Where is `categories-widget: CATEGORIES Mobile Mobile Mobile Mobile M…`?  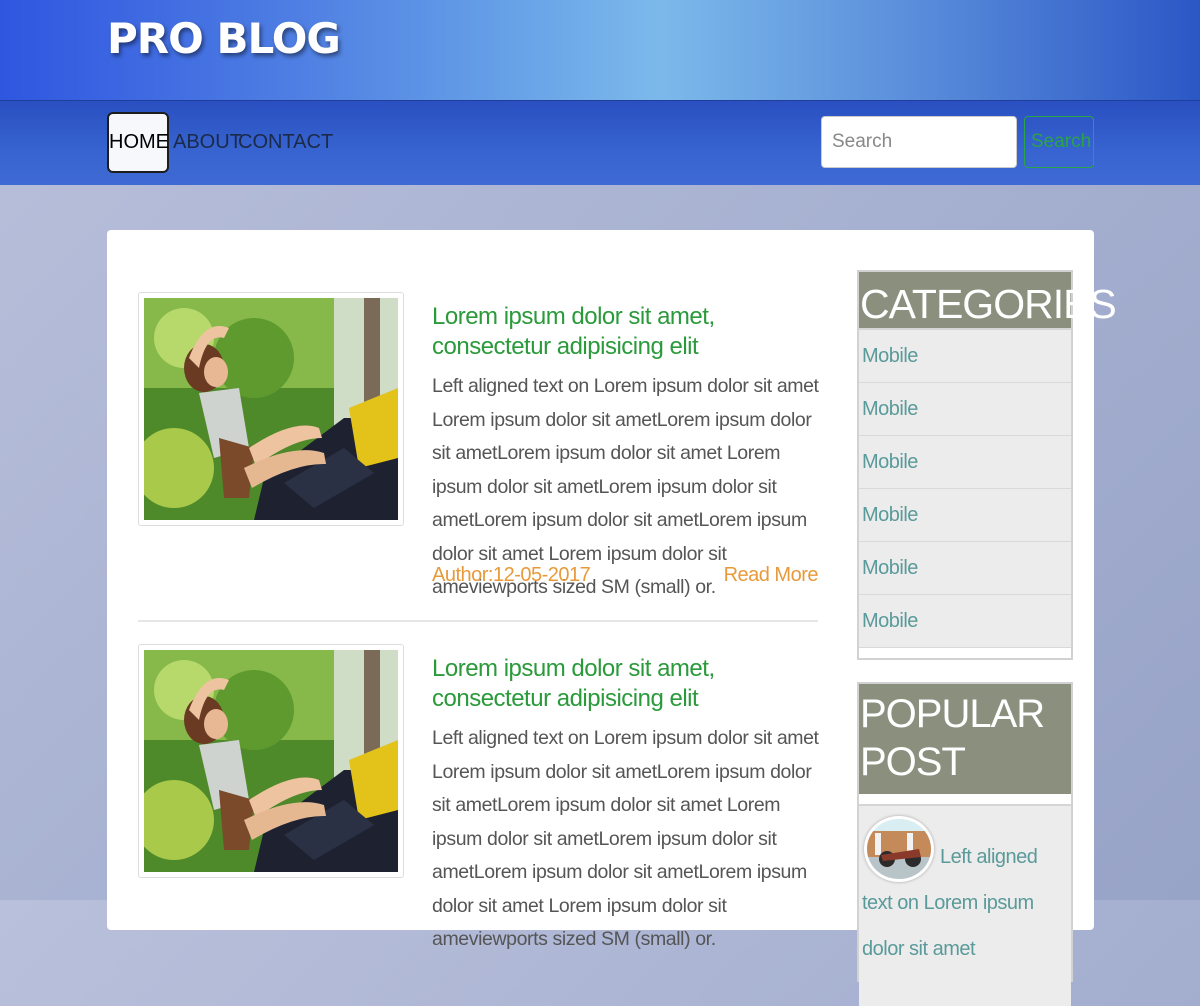
categories-widget: CATEGORIES Mobile Mobile Mobile Mobile M… is located at coordinates (987, 465).